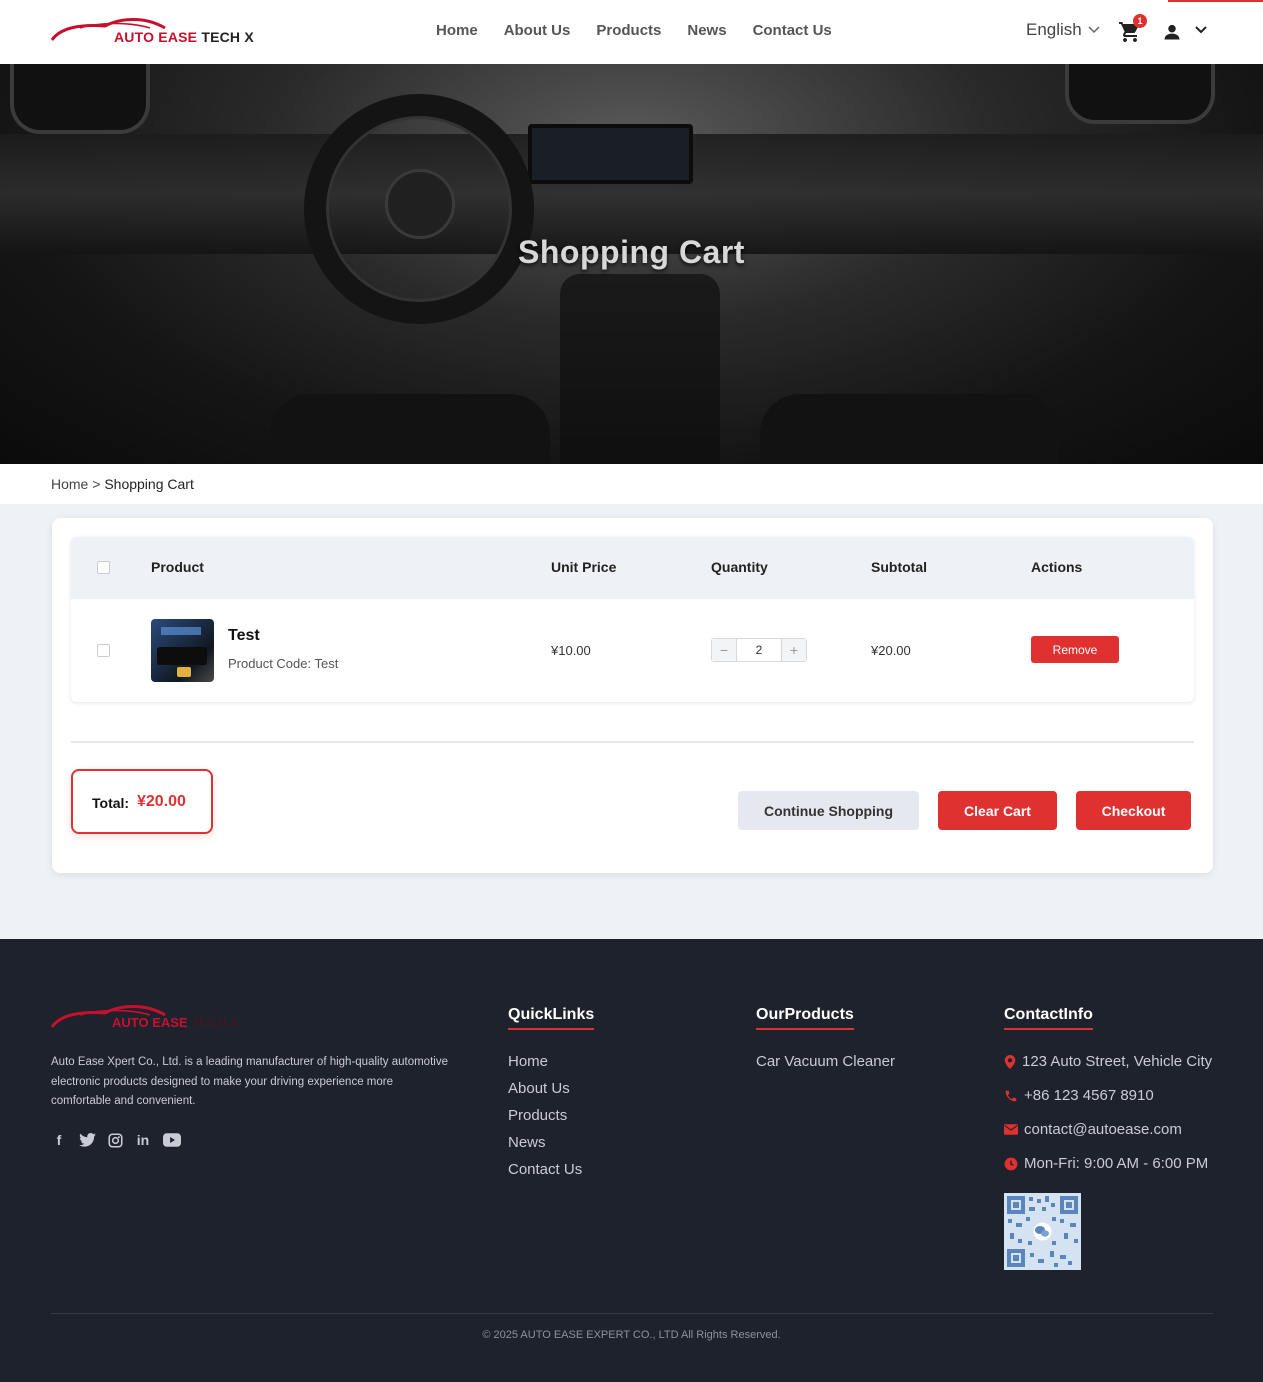 The image size is (1263, 1382). Describe the element at coordinates (571, 650) in the screenshot. I see `unit-price: ¥10.00` at that location.